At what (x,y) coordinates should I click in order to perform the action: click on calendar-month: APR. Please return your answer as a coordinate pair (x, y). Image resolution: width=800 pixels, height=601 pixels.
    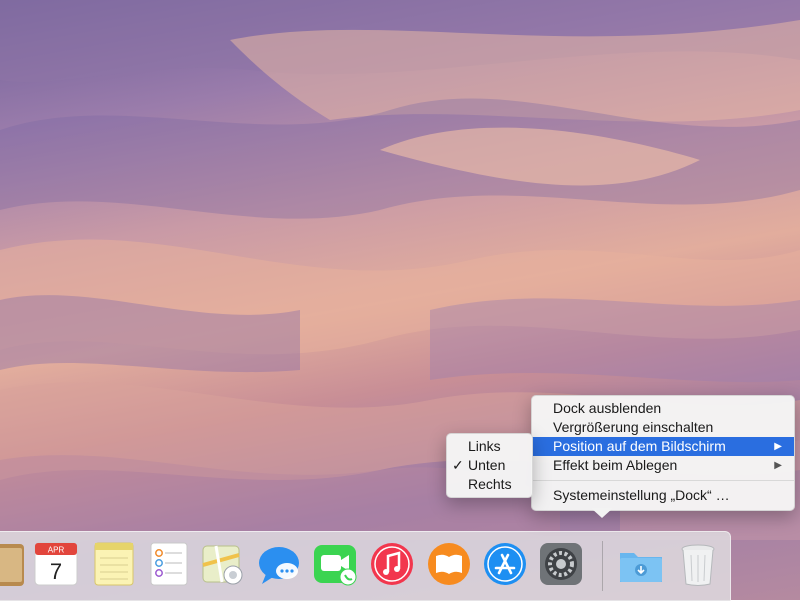
    Looking at the image, I should click on (56, 550).